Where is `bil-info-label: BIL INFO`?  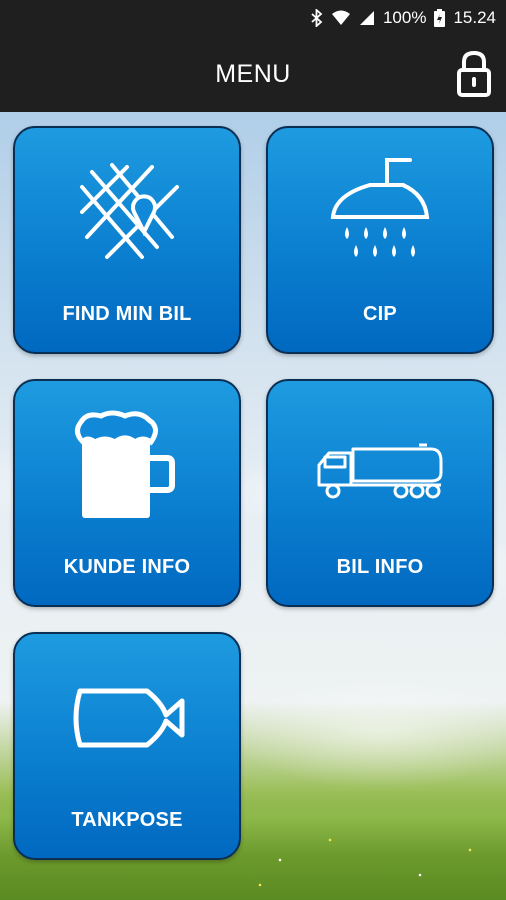 bil-info-label: BIL INFO is located at coordinates (380, 567).